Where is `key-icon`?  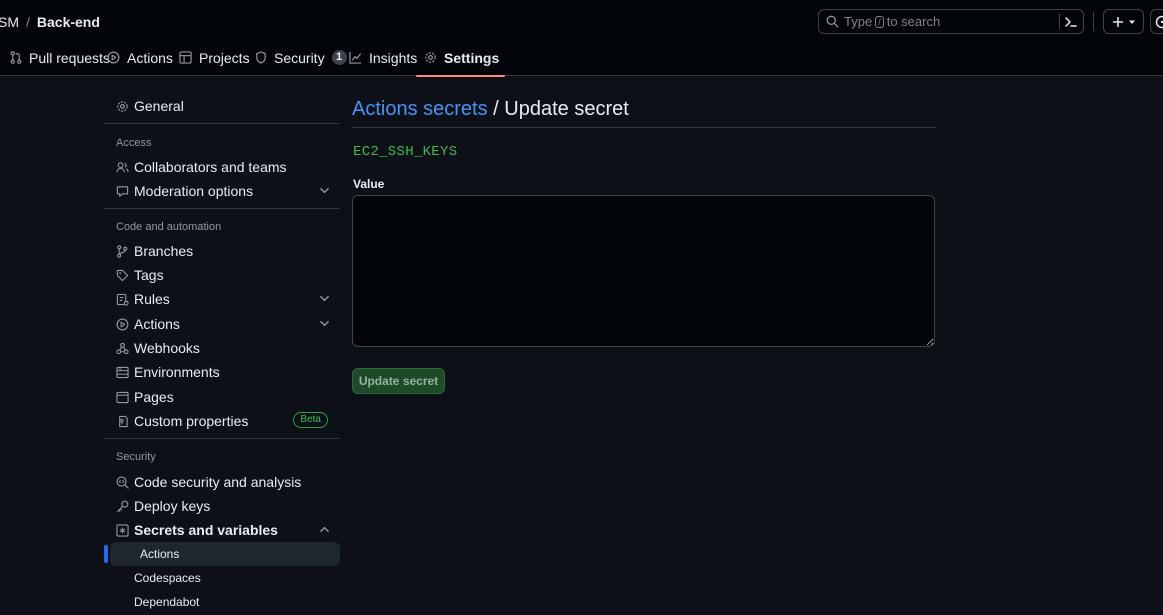
key-icon is located at coordinates (125, 506).